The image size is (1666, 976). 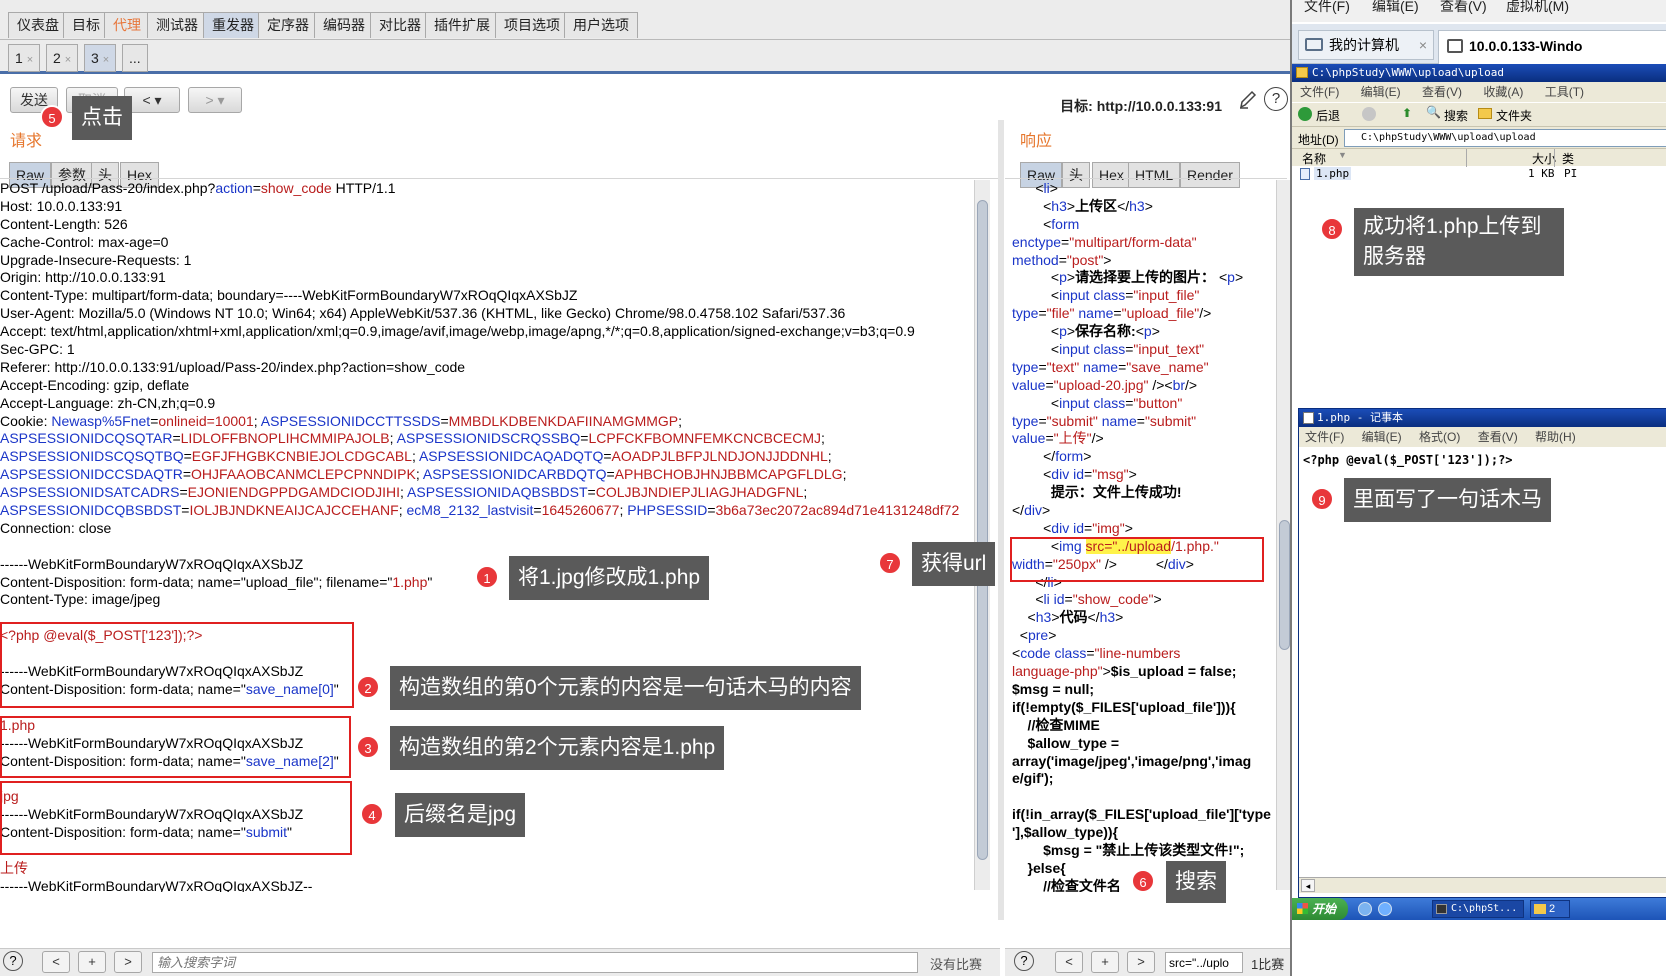 I want to click on search-icon: 🔍, so click(x=1433, y=112).